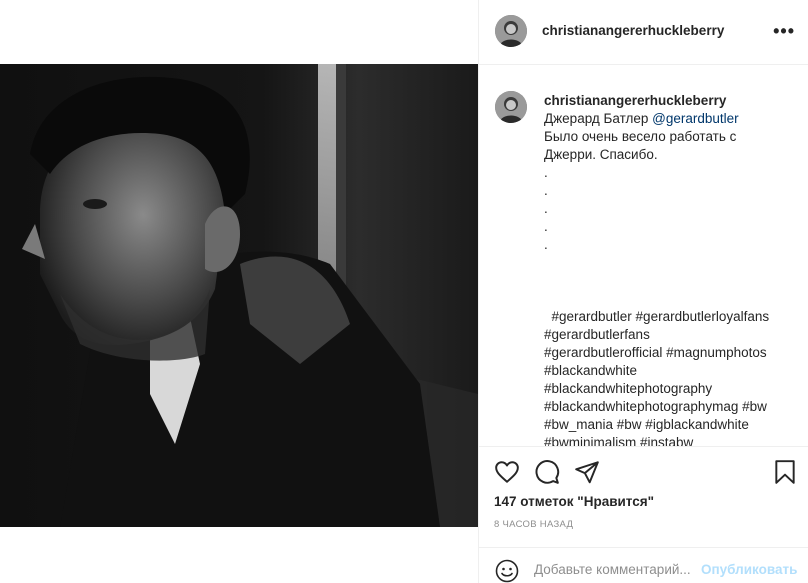  What do you see at coordinates (673, 335) in the screenshot?
I see `hashtag-line: #gerardbutlerfans` at bounding box center [673, 335].